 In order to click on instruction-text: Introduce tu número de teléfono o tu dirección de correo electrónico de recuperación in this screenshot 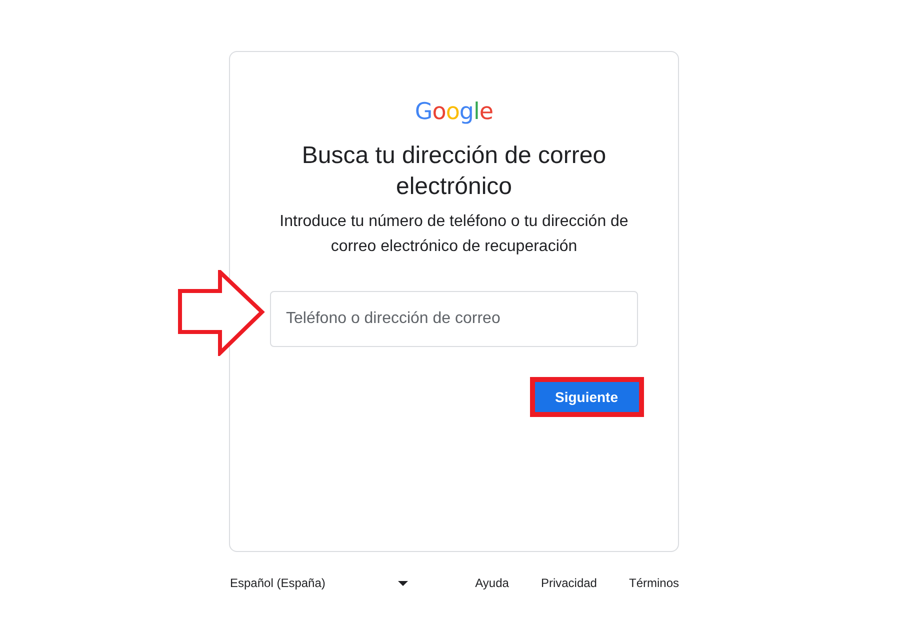, I will do `click(454, 234)`.